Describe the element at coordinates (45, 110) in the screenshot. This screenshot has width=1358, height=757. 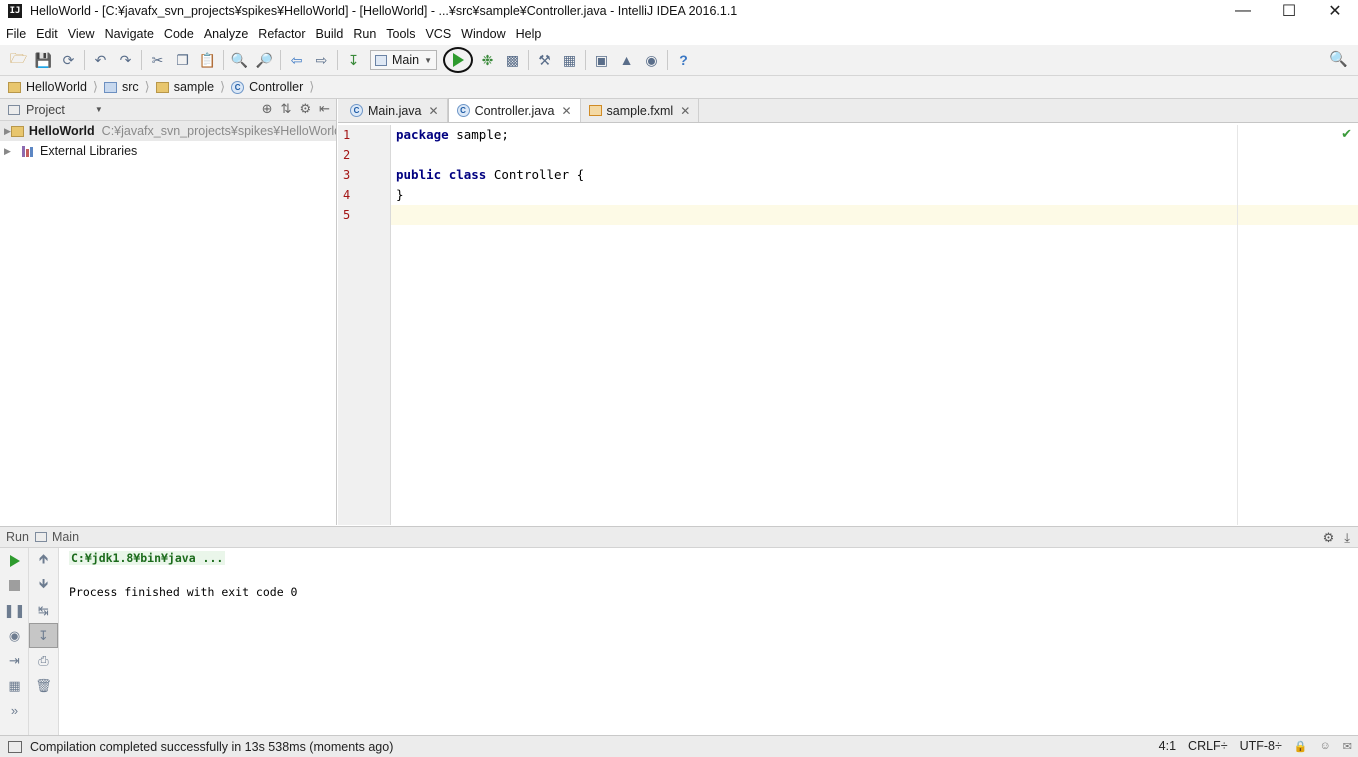
I see `project-view-label: Project` at that location.